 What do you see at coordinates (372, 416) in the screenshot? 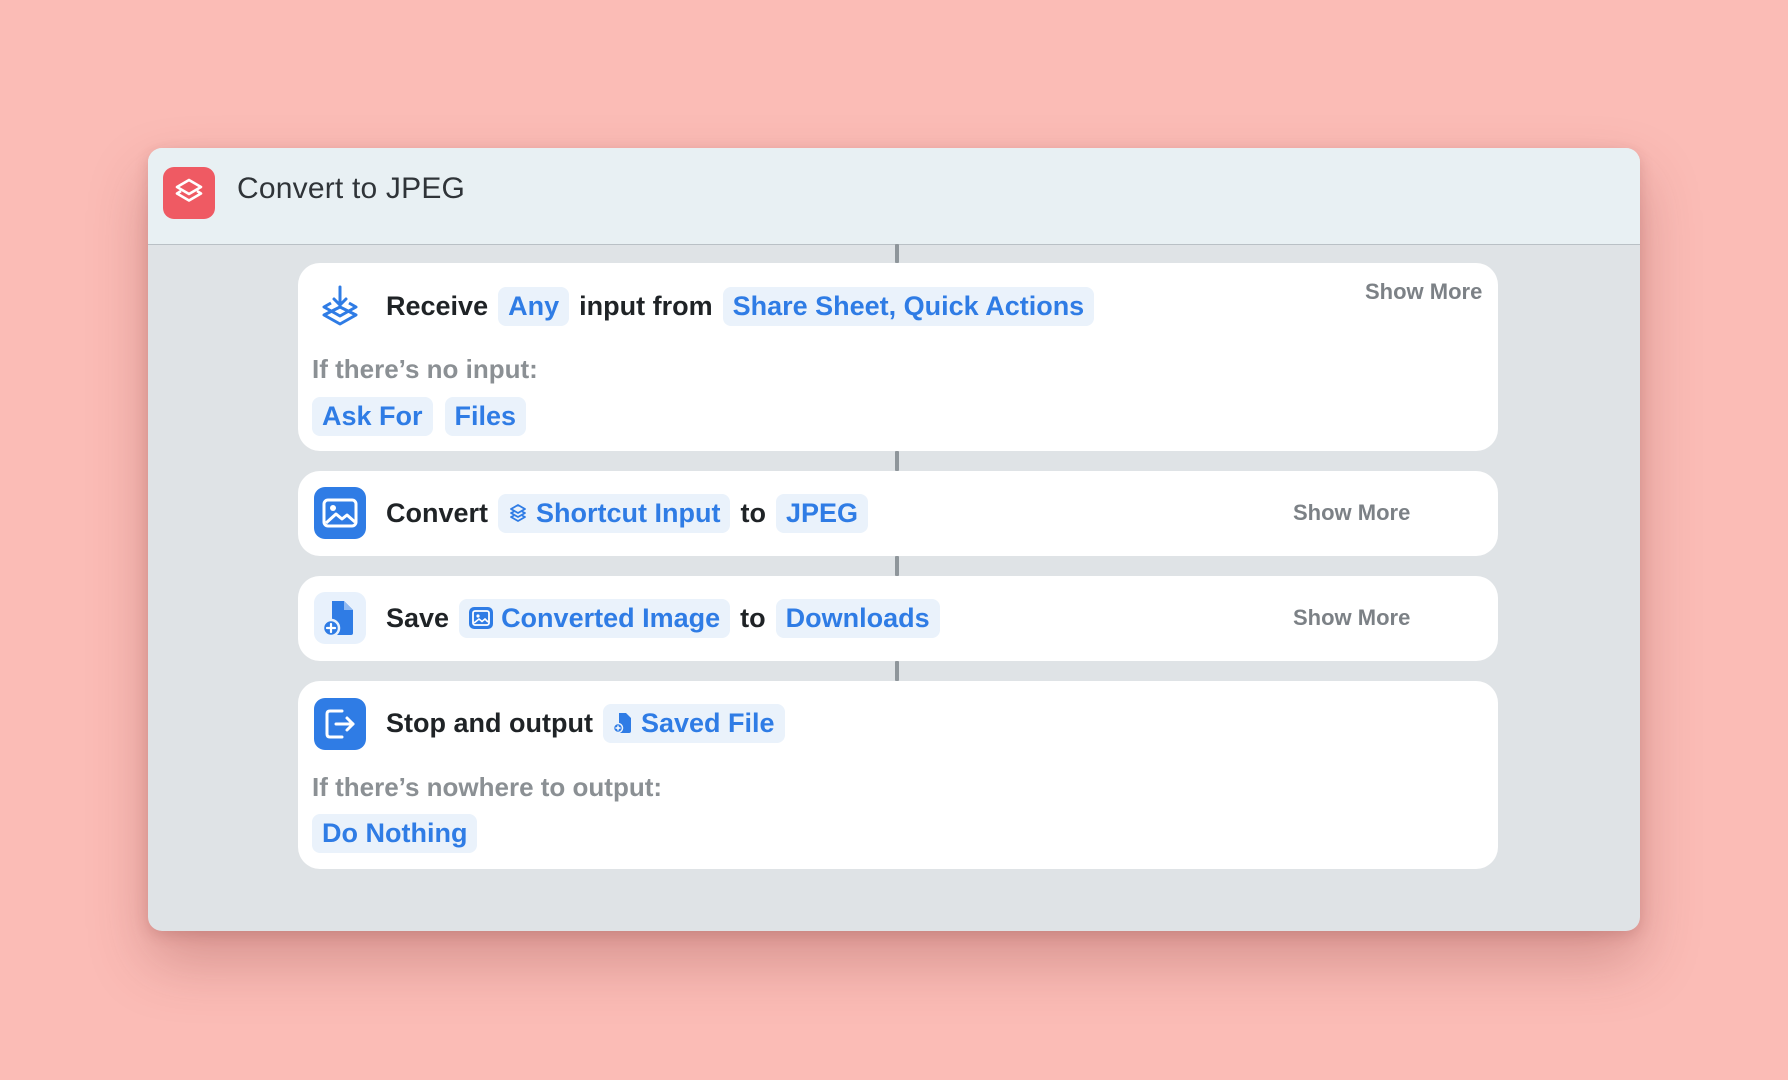
I see `ask-for-token: Ask For` at bounding box center [372, 416].